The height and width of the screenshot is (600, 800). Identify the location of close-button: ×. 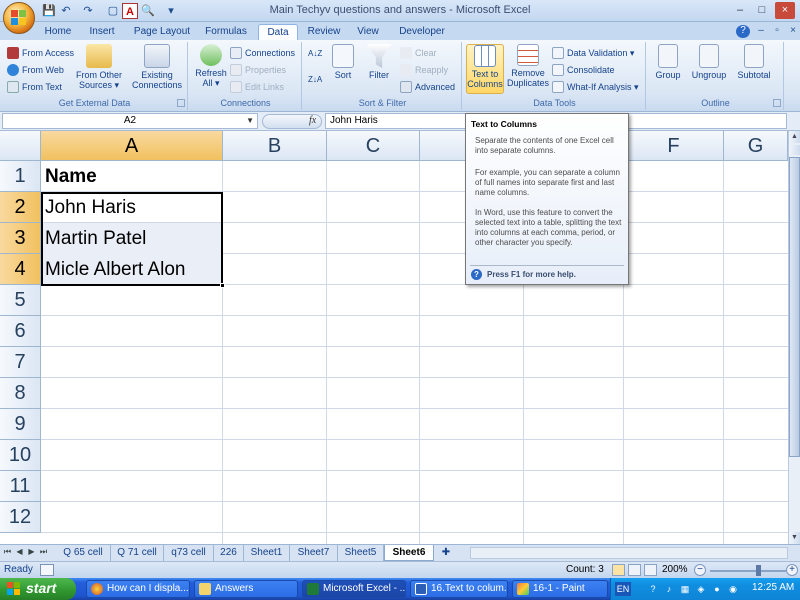
(785, 10).